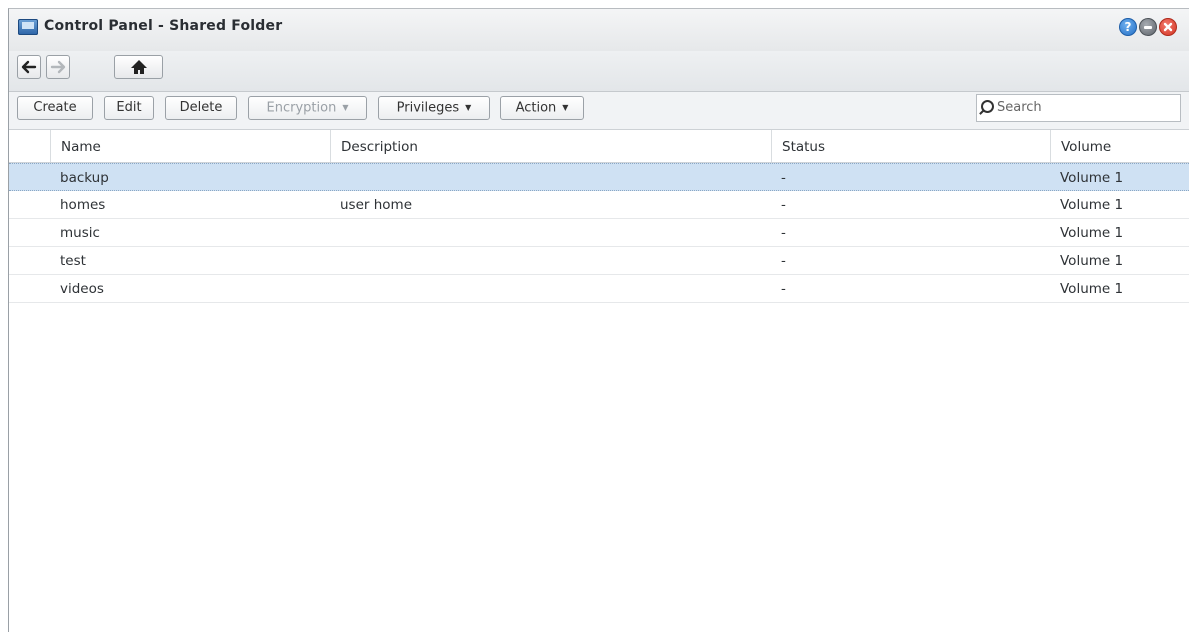 The height and width of the screenshot is (632, 1189). I want to click on table-header: Name Description Status Volume, so click(599, 146).